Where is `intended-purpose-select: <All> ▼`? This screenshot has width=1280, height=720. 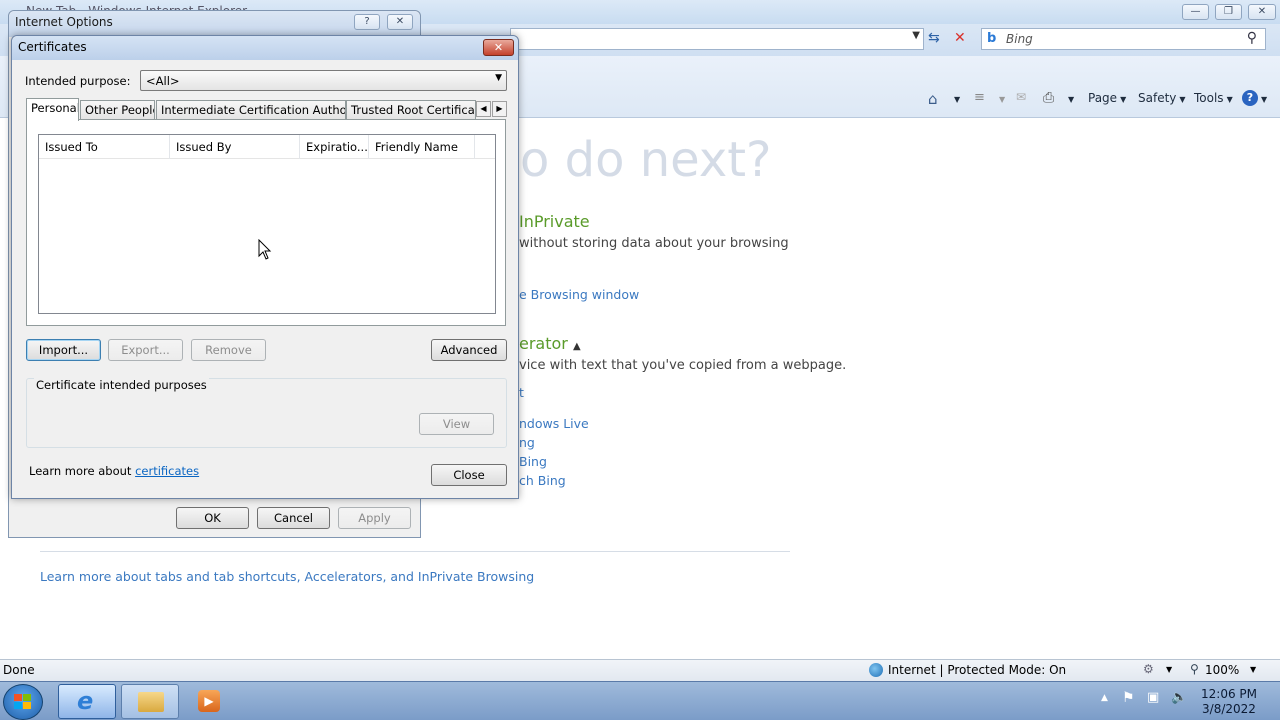
intended-purpose-select: <All> ▼ is located at coordinates (323, 80).